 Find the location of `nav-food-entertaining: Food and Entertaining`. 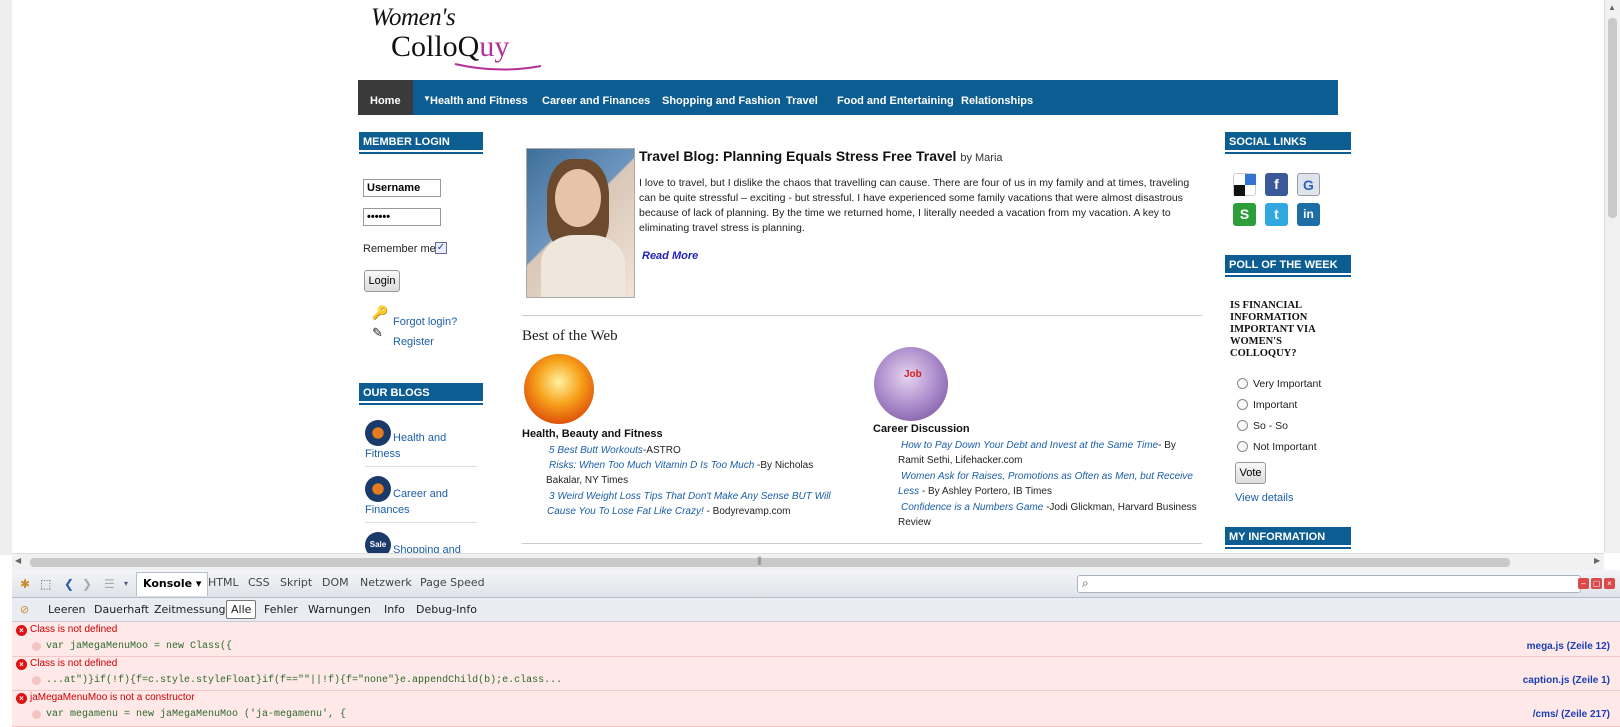

nav-food-entertaining: Food and Entertaining is located at coordinates (895, 97).